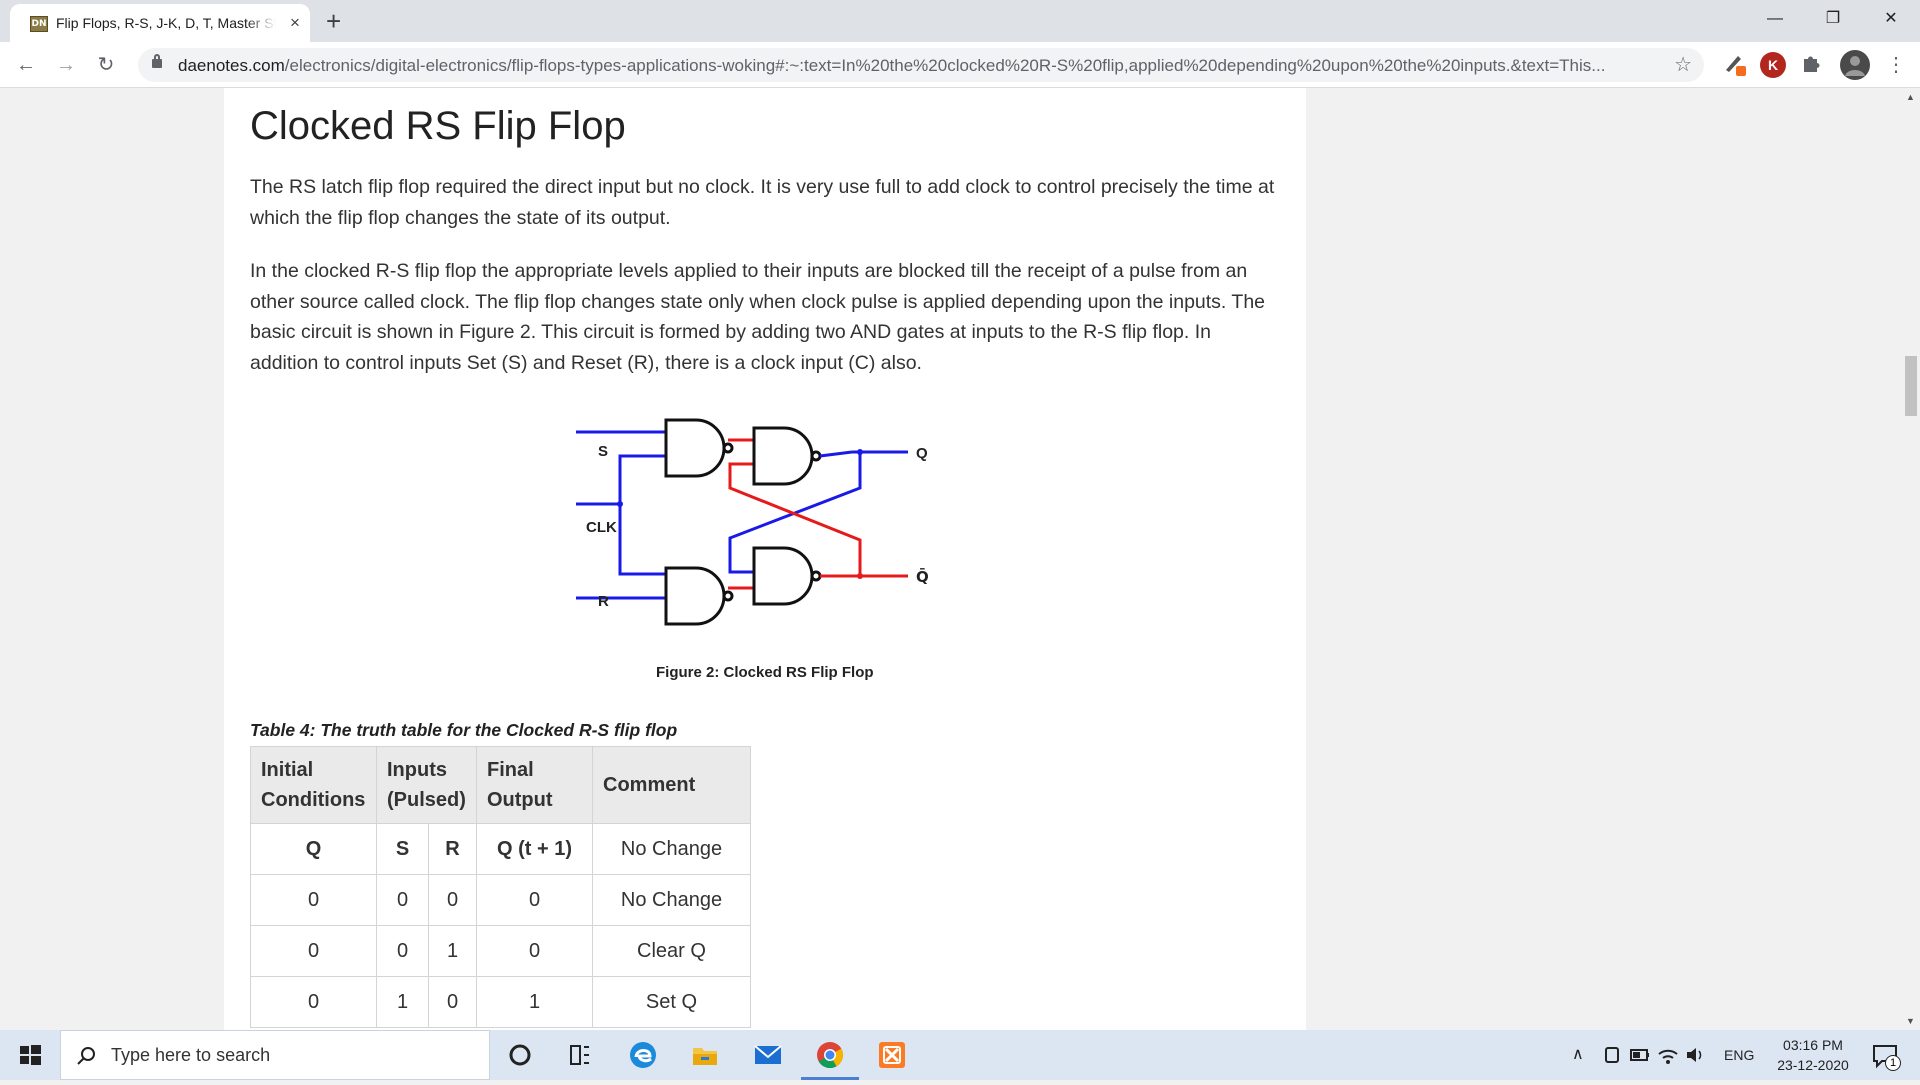 The image size is (1920, 1085). What do you see at coordinates (705, 1055) in the screenshot?
I see `file-explorer-icon` at bounding box center [705, 1055].